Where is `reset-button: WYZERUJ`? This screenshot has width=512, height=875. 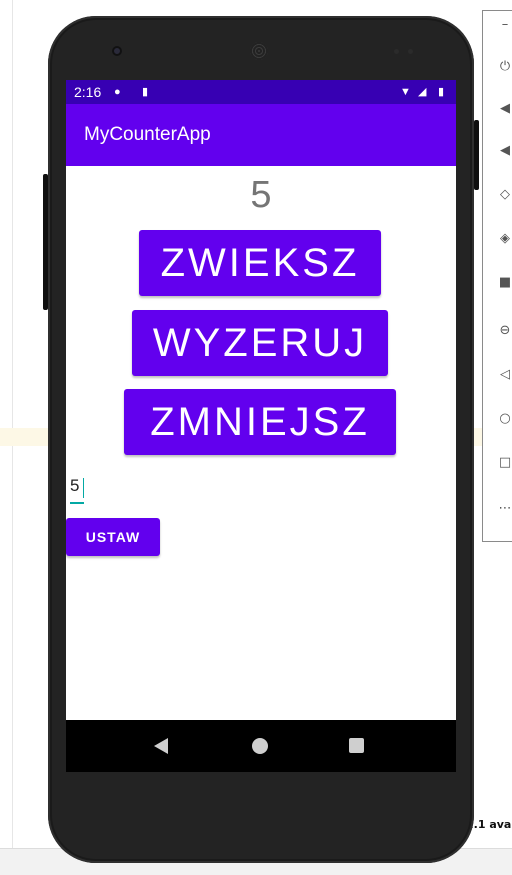
reset-button: WYZERUJ is located at coordinates (260, 343).